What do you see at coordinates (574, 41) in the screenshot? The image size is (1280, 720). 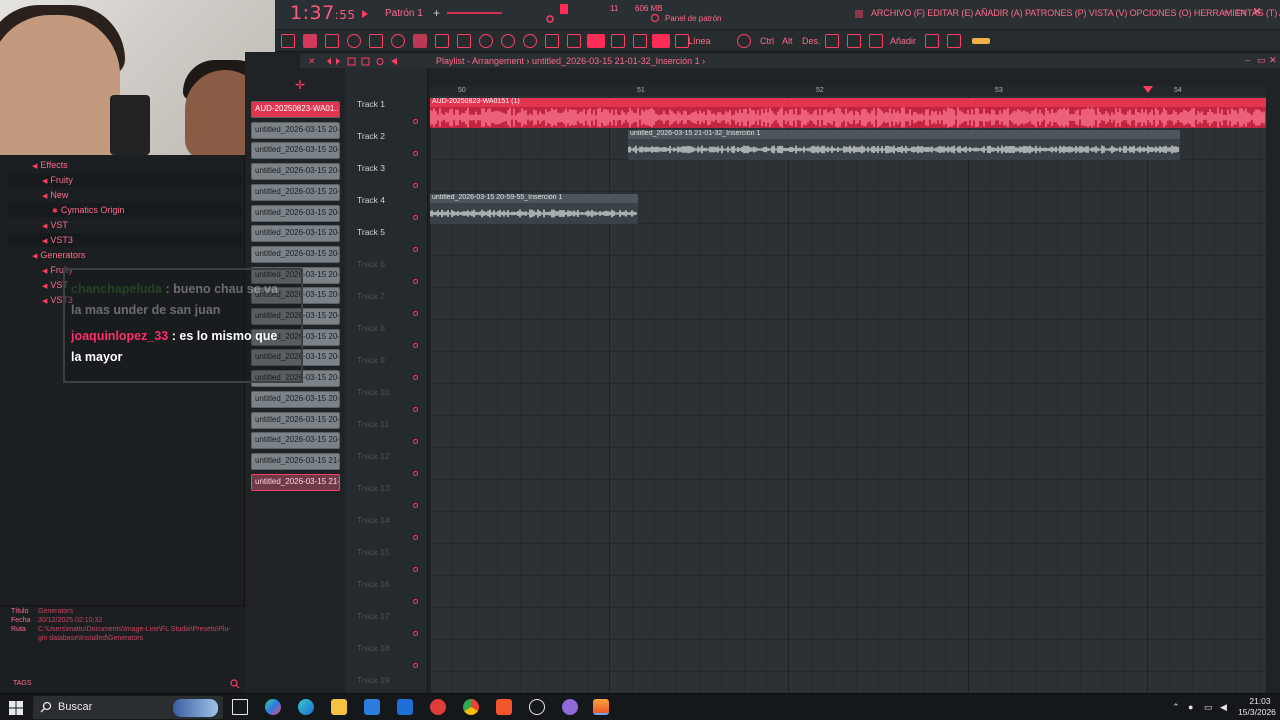 I see `browser-icon` at bounding box center [574, 41].